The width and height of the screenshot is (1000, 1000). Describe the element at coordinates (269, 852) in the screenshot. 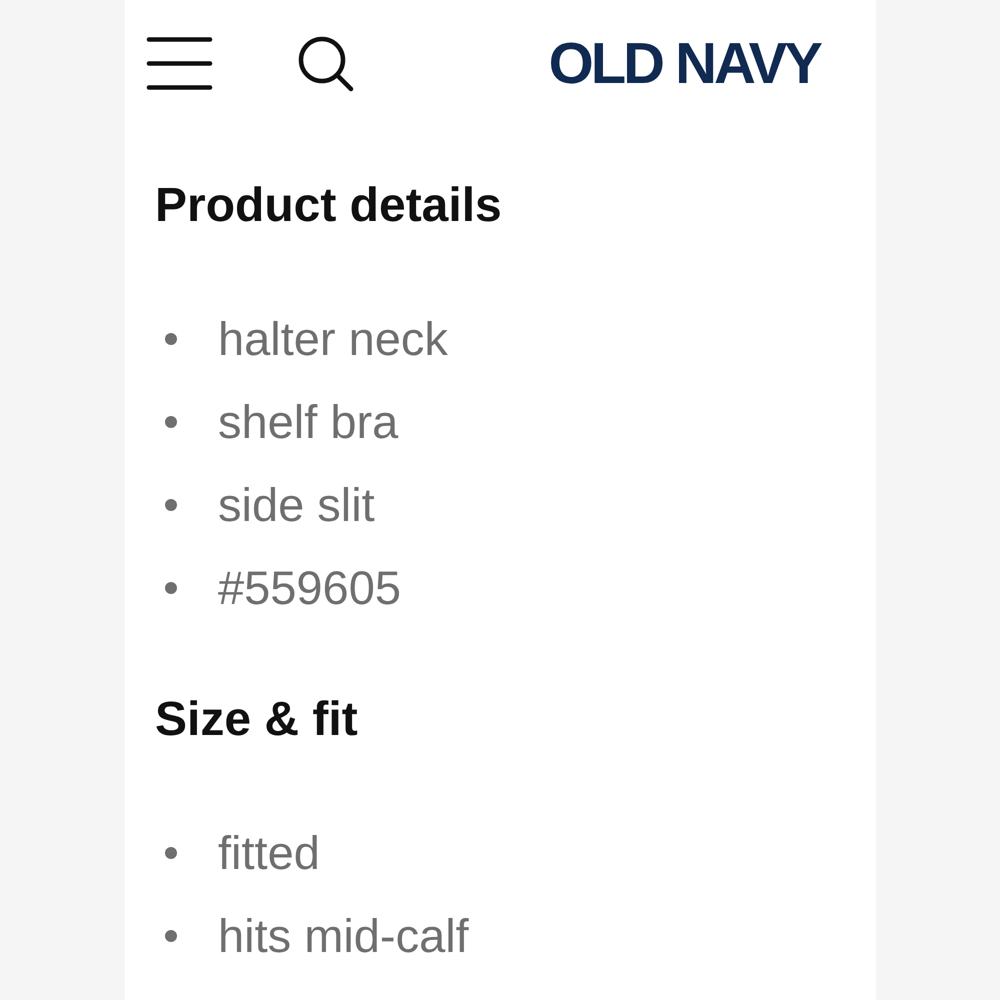

I see `detail-item: fitted` at that location.